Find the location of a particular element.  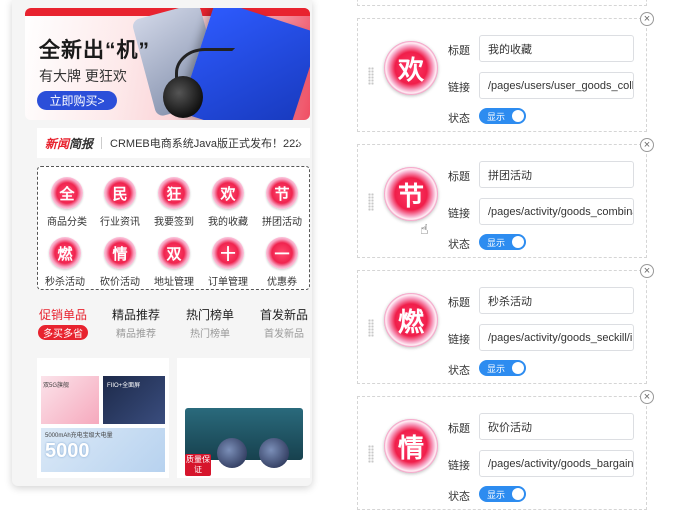

news-text: CRMEB电商系统Java版正式发布！2222 is located at coordinates (204, 144).